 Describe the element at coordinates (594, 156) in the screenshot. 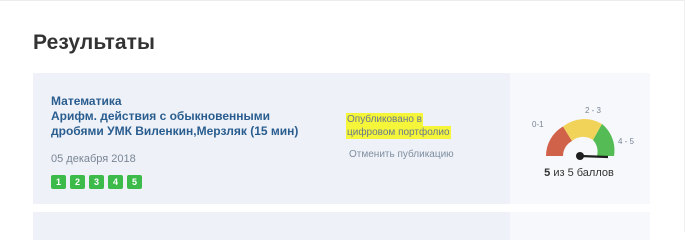

I see `gauge-needle` at that location.